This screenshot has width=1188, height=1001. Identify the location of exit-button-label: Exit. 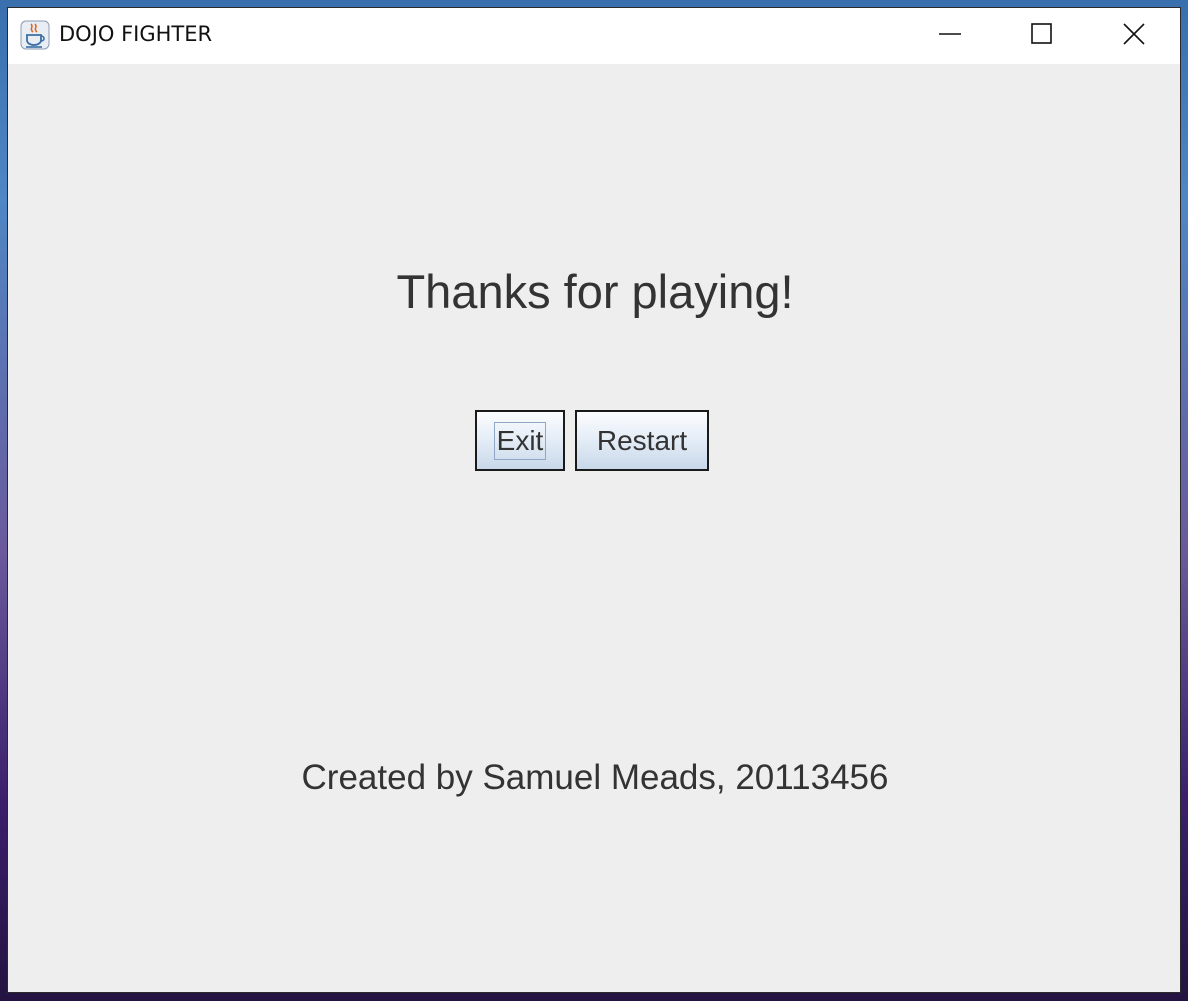
(520, 440).